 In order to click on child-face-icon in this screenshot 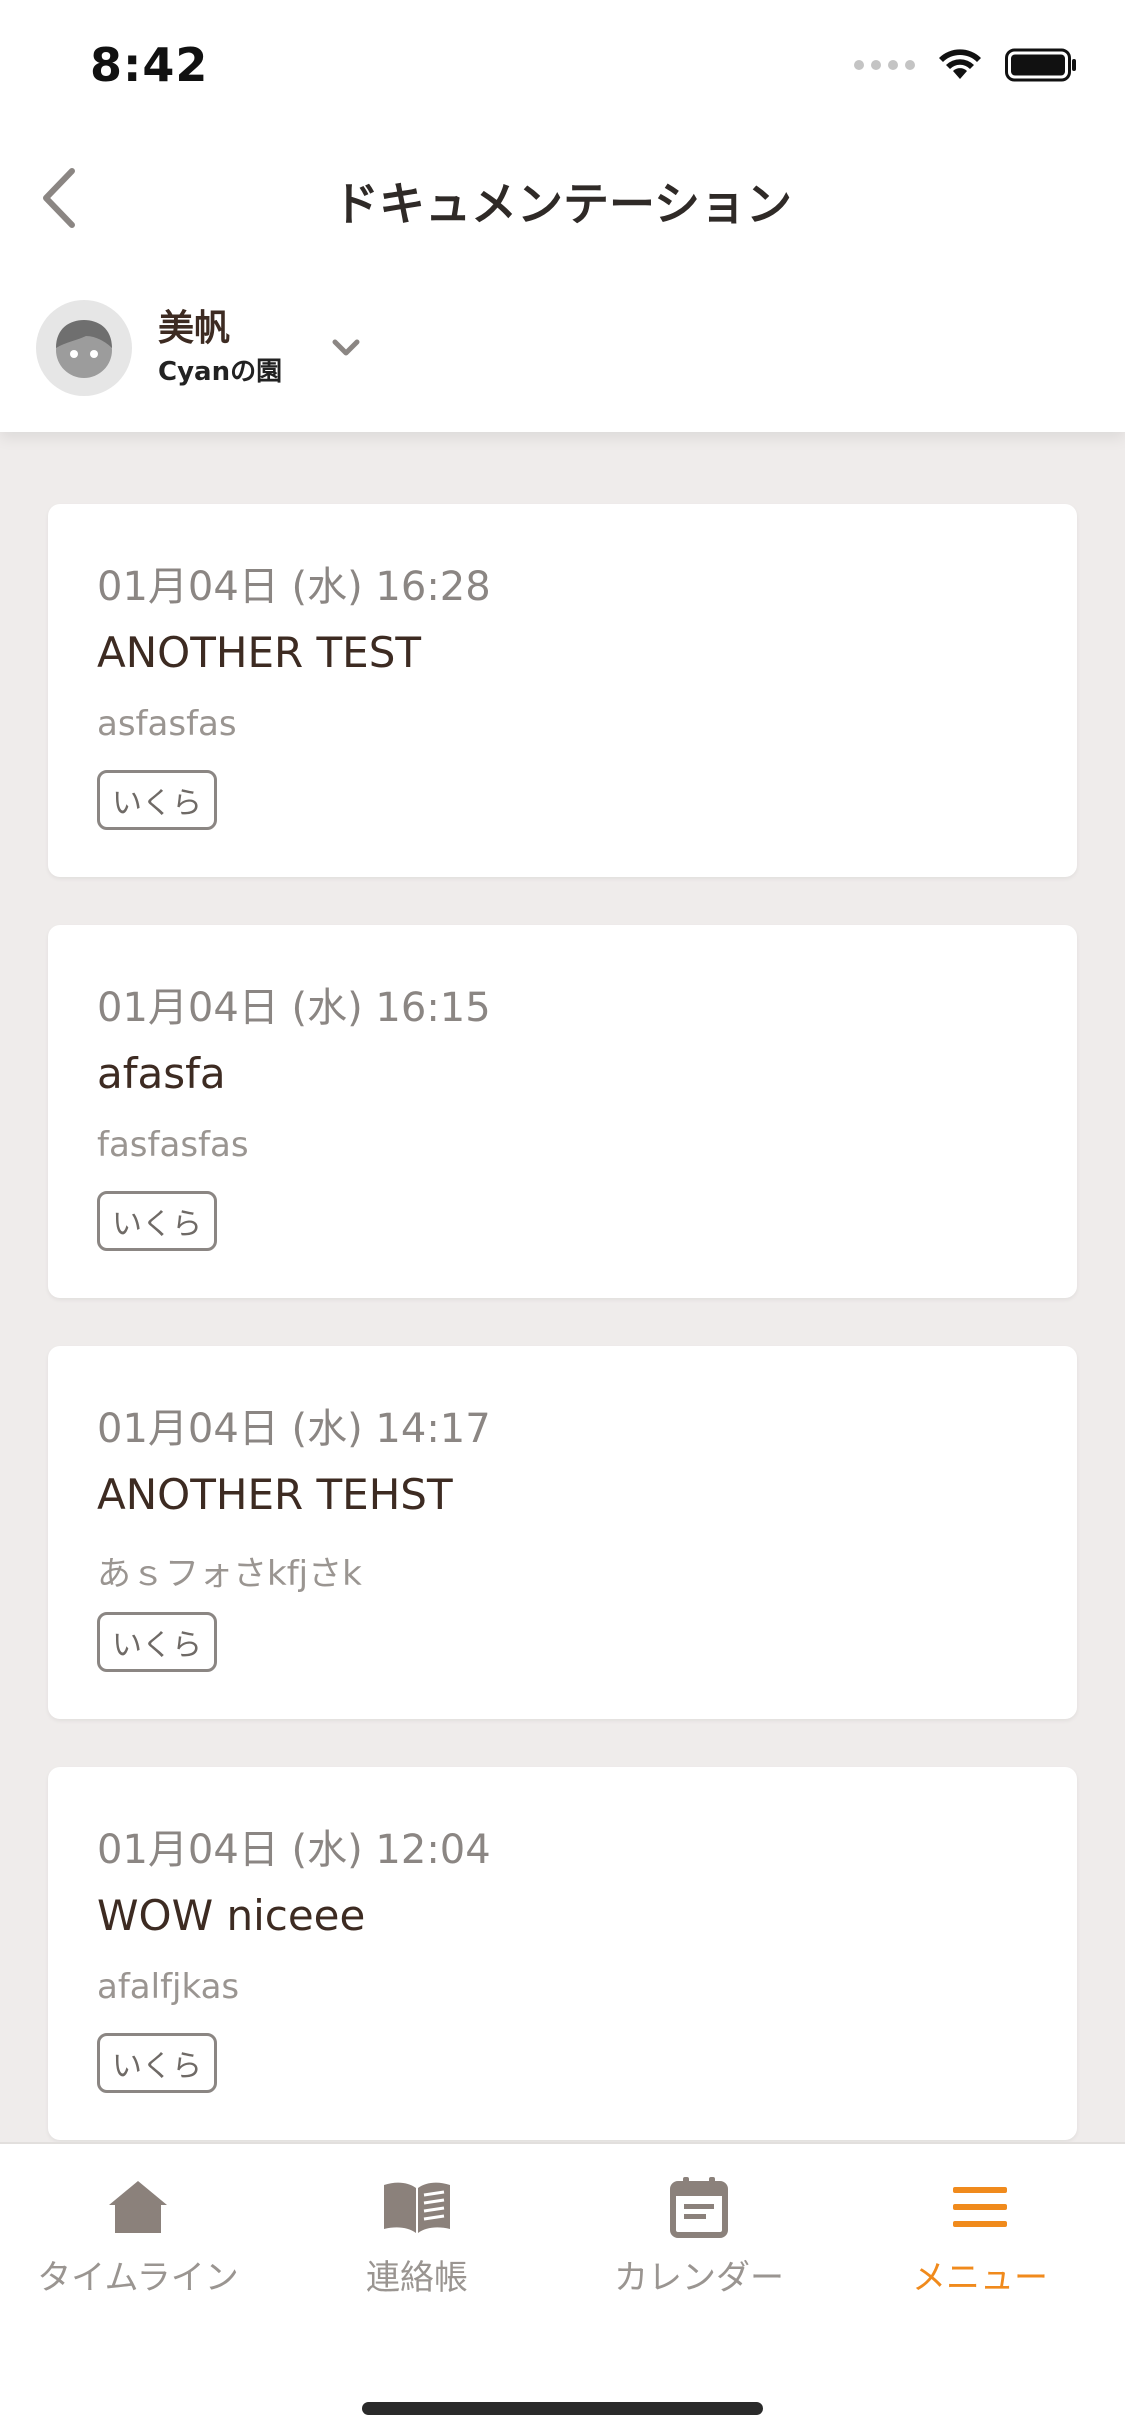, I will do `click(84, 349)`.